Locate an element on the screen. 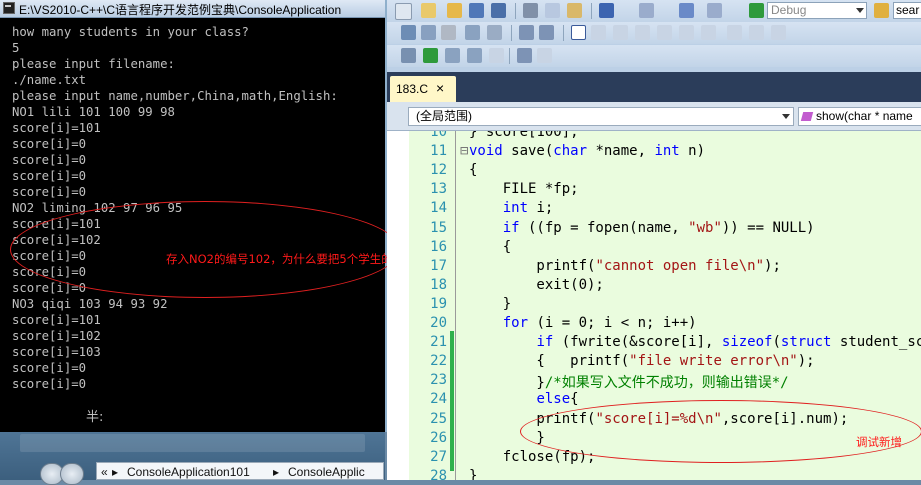 This screenshot has height=485, width=921. code-token: ((fp = fopen(name, is located at coordinates (604, 227).